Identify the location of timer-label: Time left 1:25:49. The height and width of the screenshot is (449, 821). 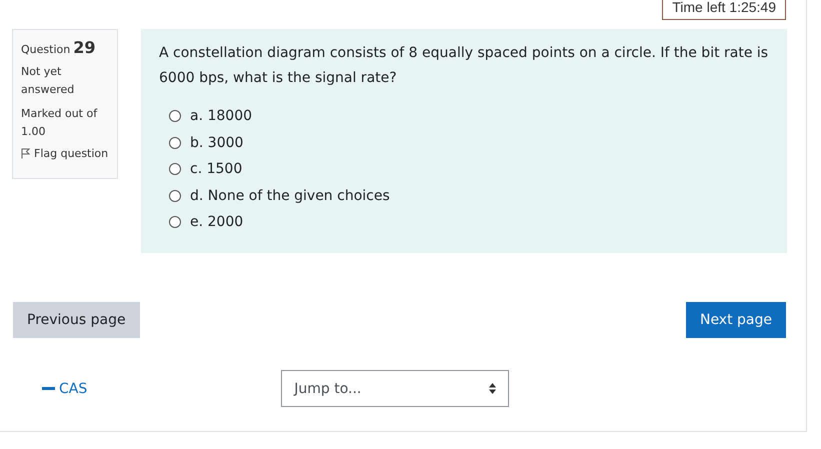
(724, 10).